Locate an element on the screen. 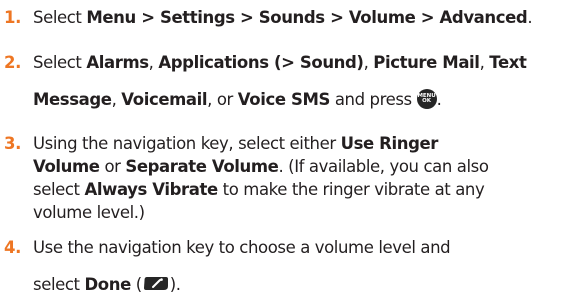 The height and width of the screenshot is (307, 570). option-always-vibrate: Always Vibrate is located at coordinates (151, 189).